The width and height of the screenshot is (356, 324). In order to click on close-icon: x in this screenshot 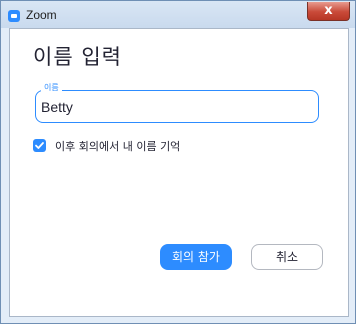, I will do `click(328, 10)`.